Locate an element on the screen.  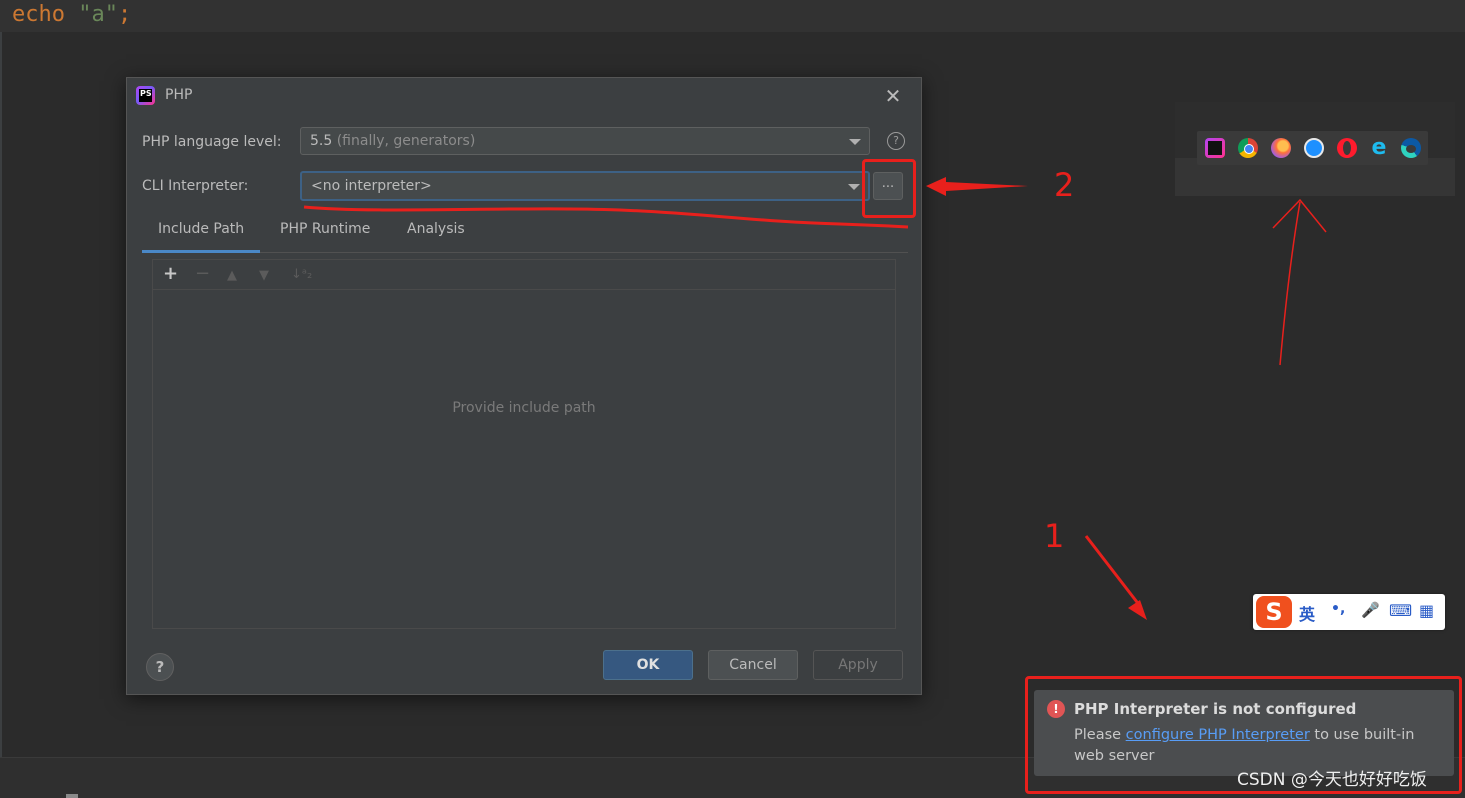
close-icon: ✕ is located at coordinates (893, 96).